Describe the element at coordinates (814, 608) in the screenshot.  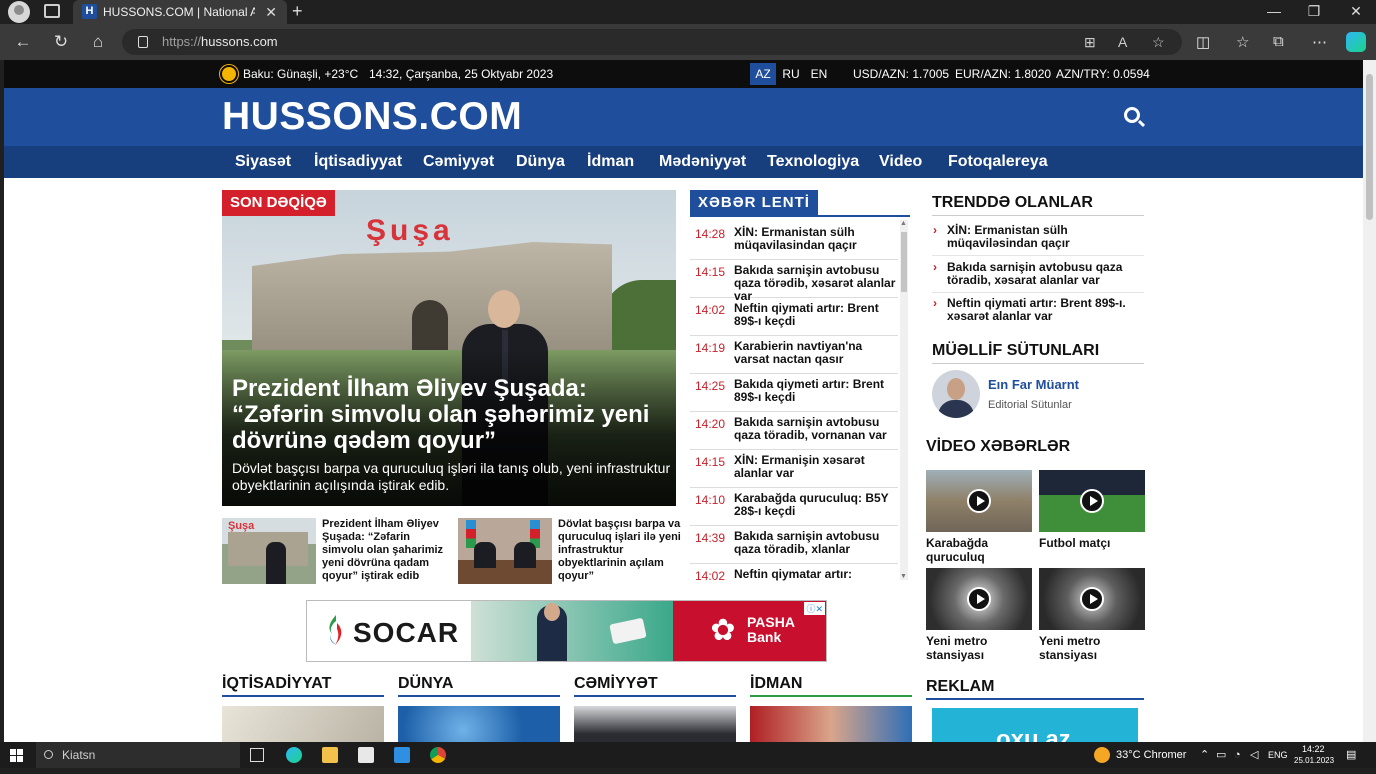
I see `ad-close-icon: ⓘ✕` at that location.